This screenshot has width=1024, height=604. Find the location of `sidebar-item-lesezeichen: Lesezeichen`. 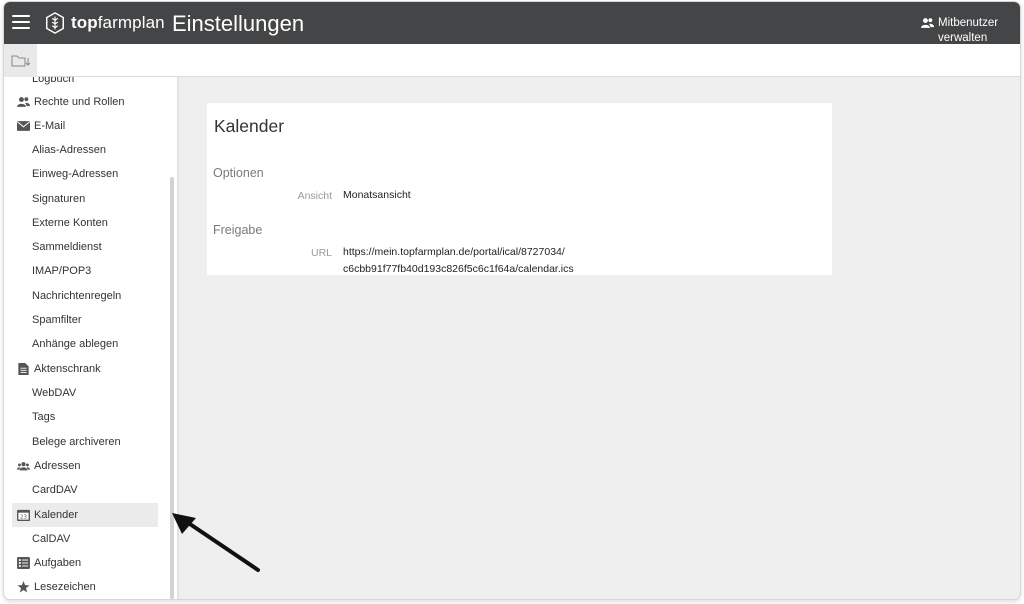

sidebar-item-lesezeichen: Lesezeichen is located at coordinates (85, 587).